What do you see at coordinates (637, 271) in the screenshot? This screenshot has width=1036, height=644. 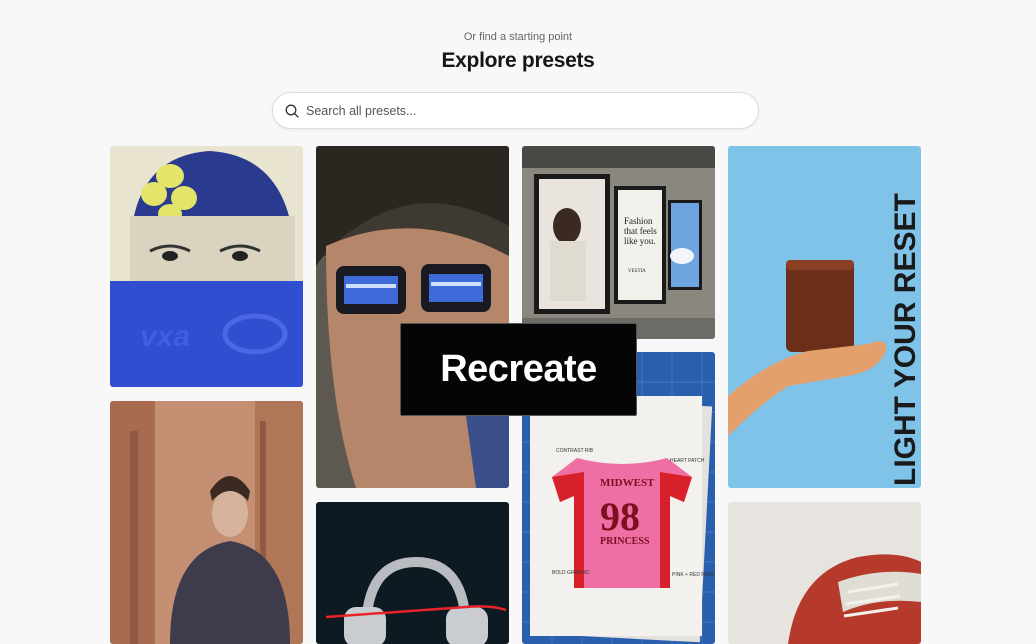 I see `svg-text: VESTIA` at bounding box center [637, 271].